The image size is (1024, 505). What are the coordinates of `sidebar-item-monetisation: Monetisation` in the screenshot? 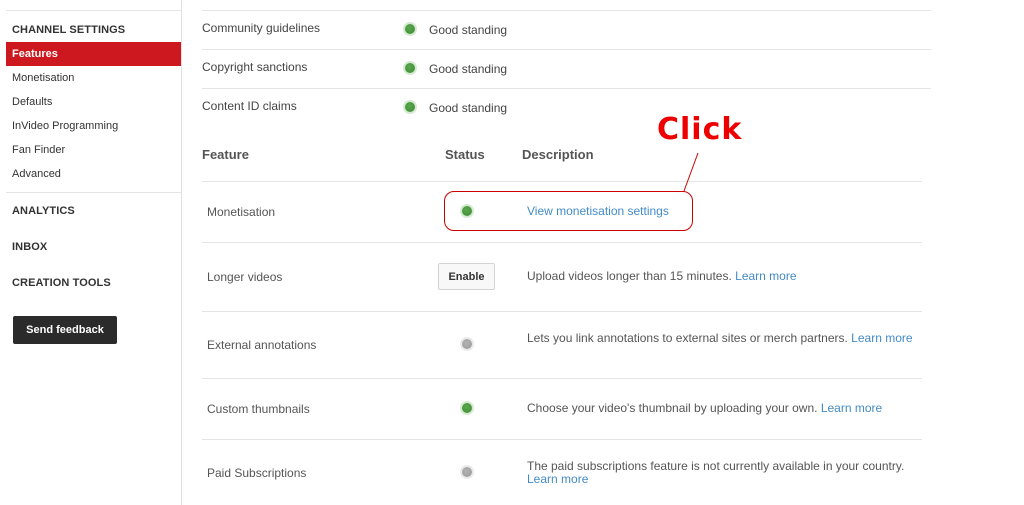 It's located at (93, 78).